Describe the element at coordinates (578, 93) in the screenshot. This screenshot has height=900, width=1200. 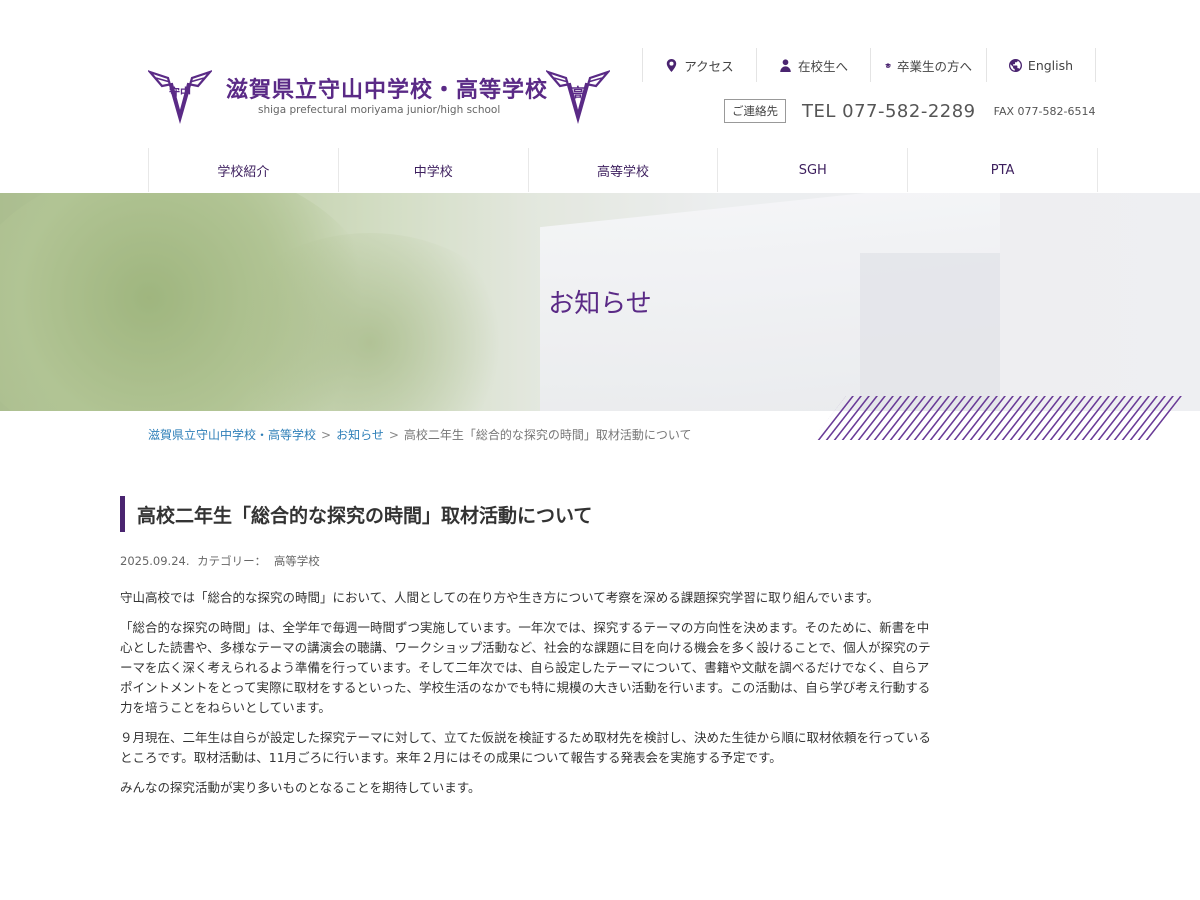
I see `emblem-right-text: 高` at that location.